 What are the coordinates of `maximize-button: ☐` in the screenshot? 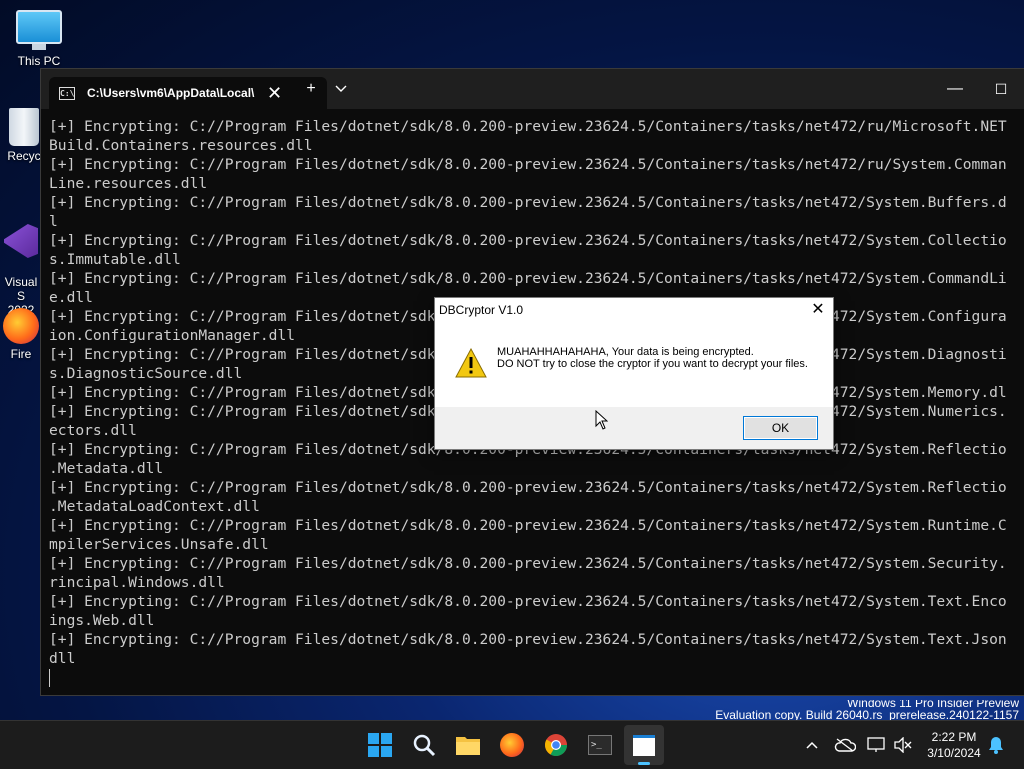 It's located at (1001, 89).